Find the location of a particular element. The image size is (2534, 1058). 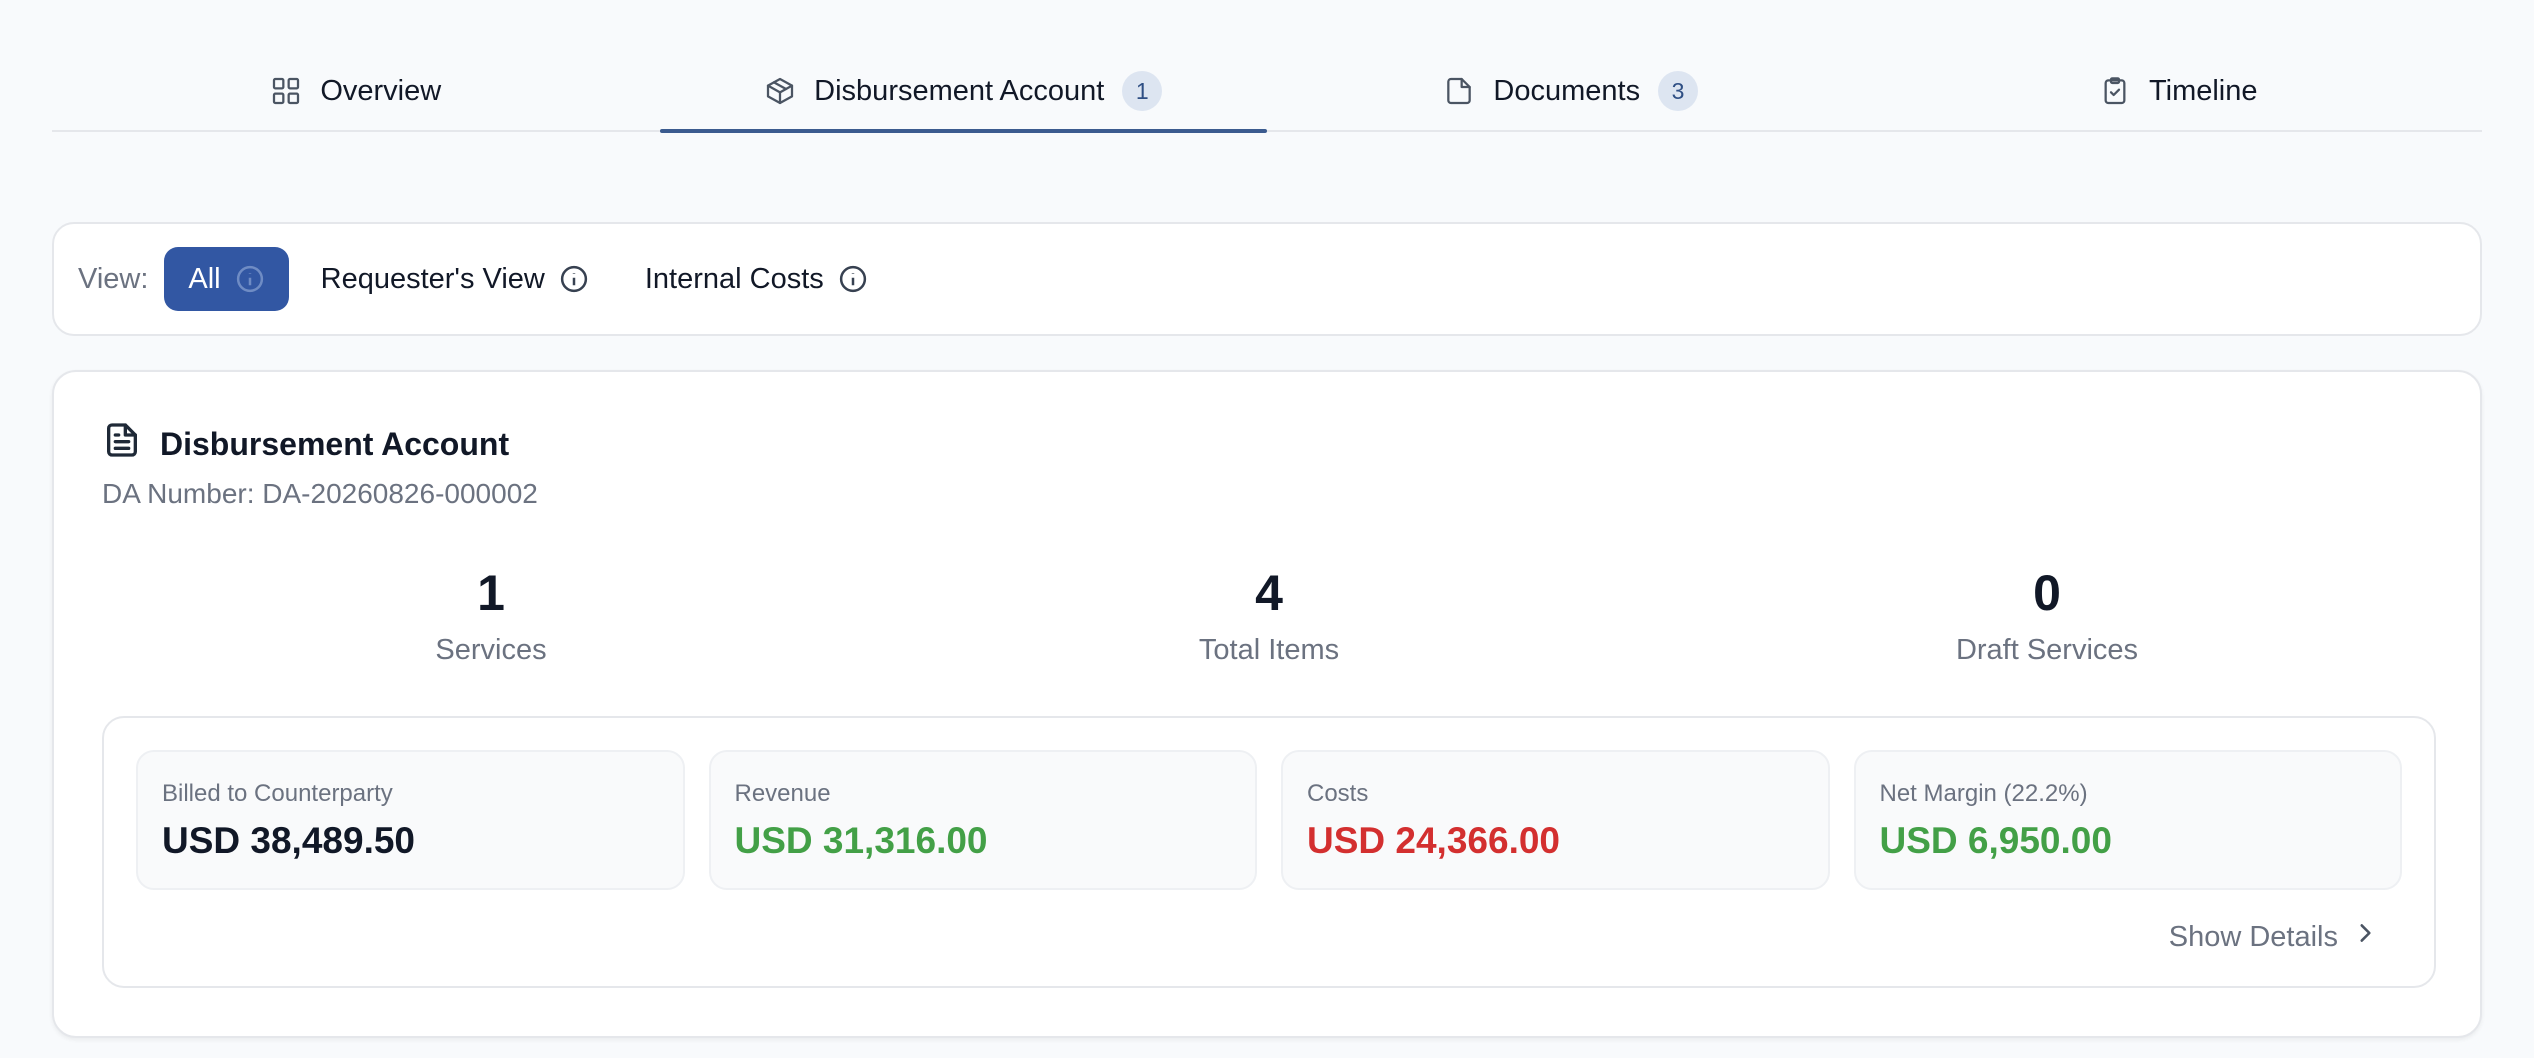

view-option-requesters-view: Requester's View is located at coordinates (455, 279).